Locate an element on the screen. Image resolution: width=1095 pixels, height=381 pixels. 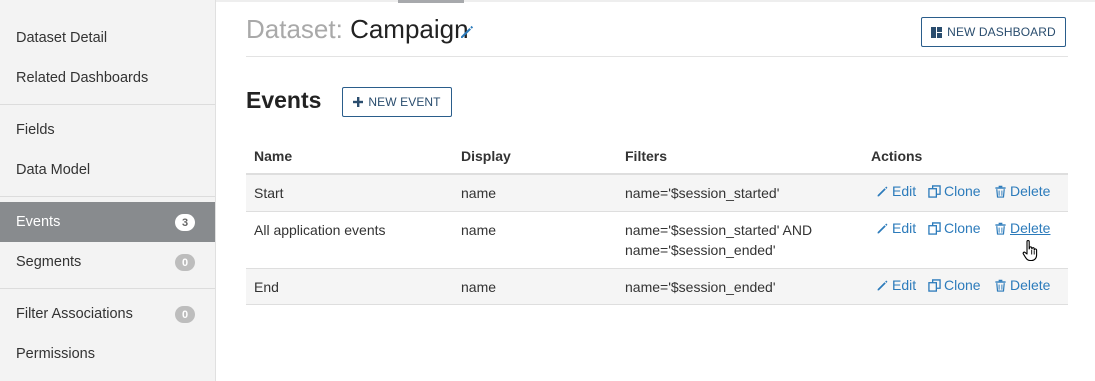
event-name: All application events is located at coordinates (320, 230).